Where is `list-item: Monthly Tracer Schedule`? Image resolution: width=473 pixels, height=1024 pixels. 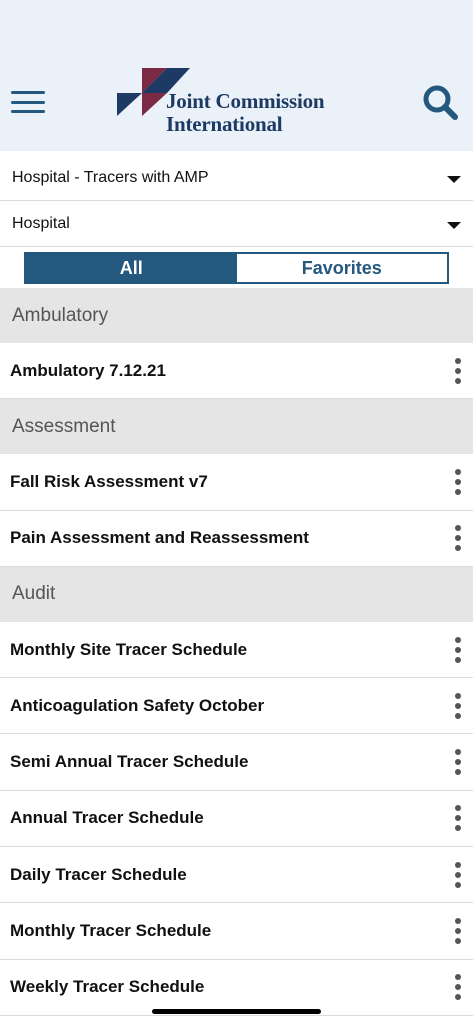
list-item: Monthly Tracer Schedule is located at coordinates (236, 931).